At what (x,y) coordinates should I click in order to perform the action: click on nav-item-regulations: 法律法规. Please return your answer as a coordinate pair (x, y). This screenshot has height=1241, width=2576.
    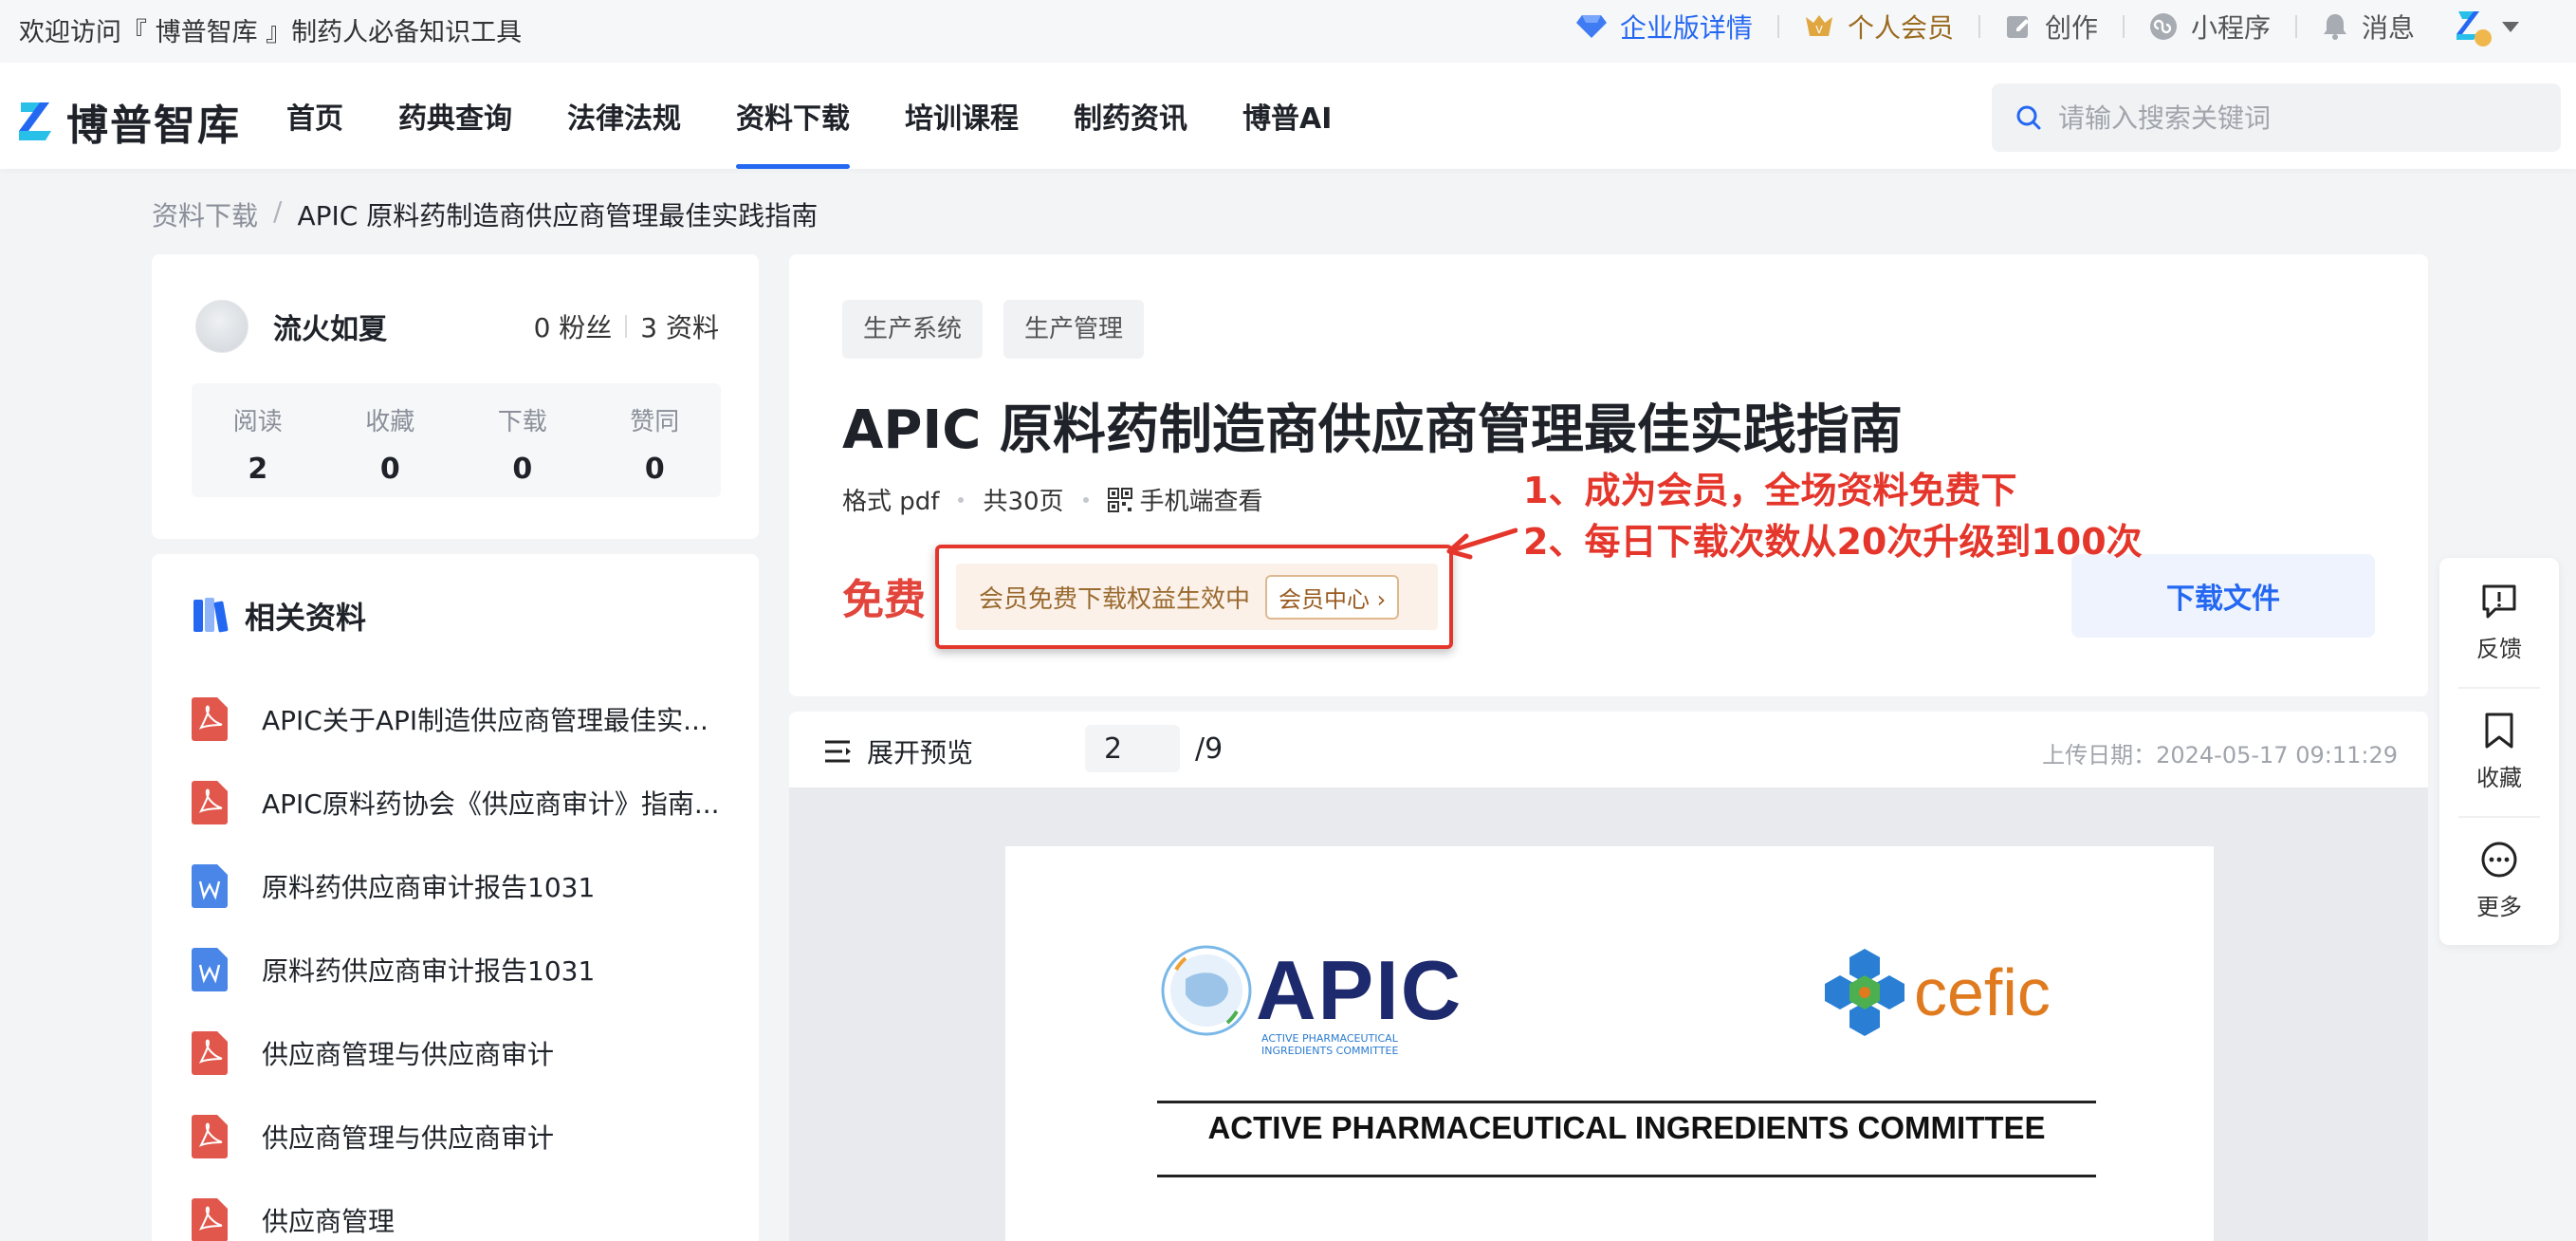
    Looking at the image, I should click on (624, 116).